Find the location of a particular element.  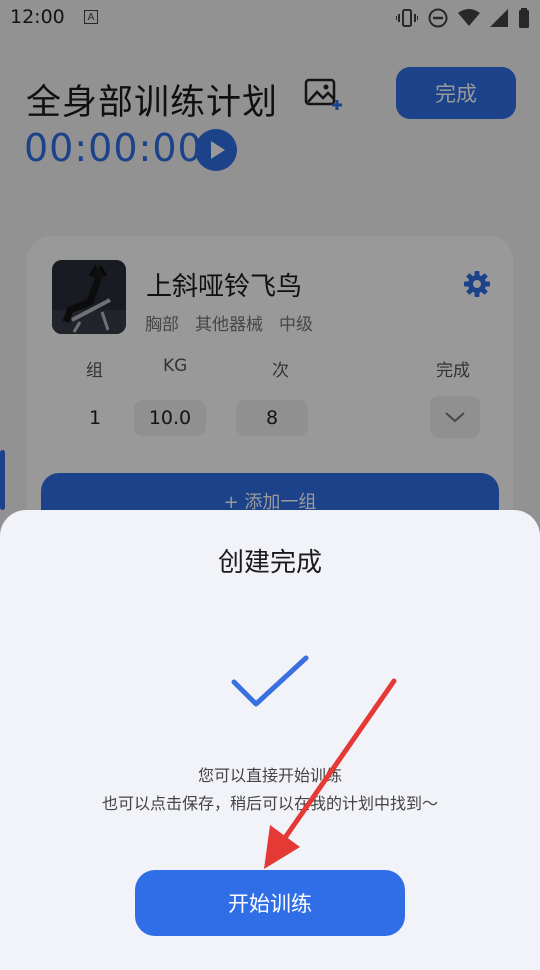

dialog-title: 创建完成 is located at coordinates (269, 563).